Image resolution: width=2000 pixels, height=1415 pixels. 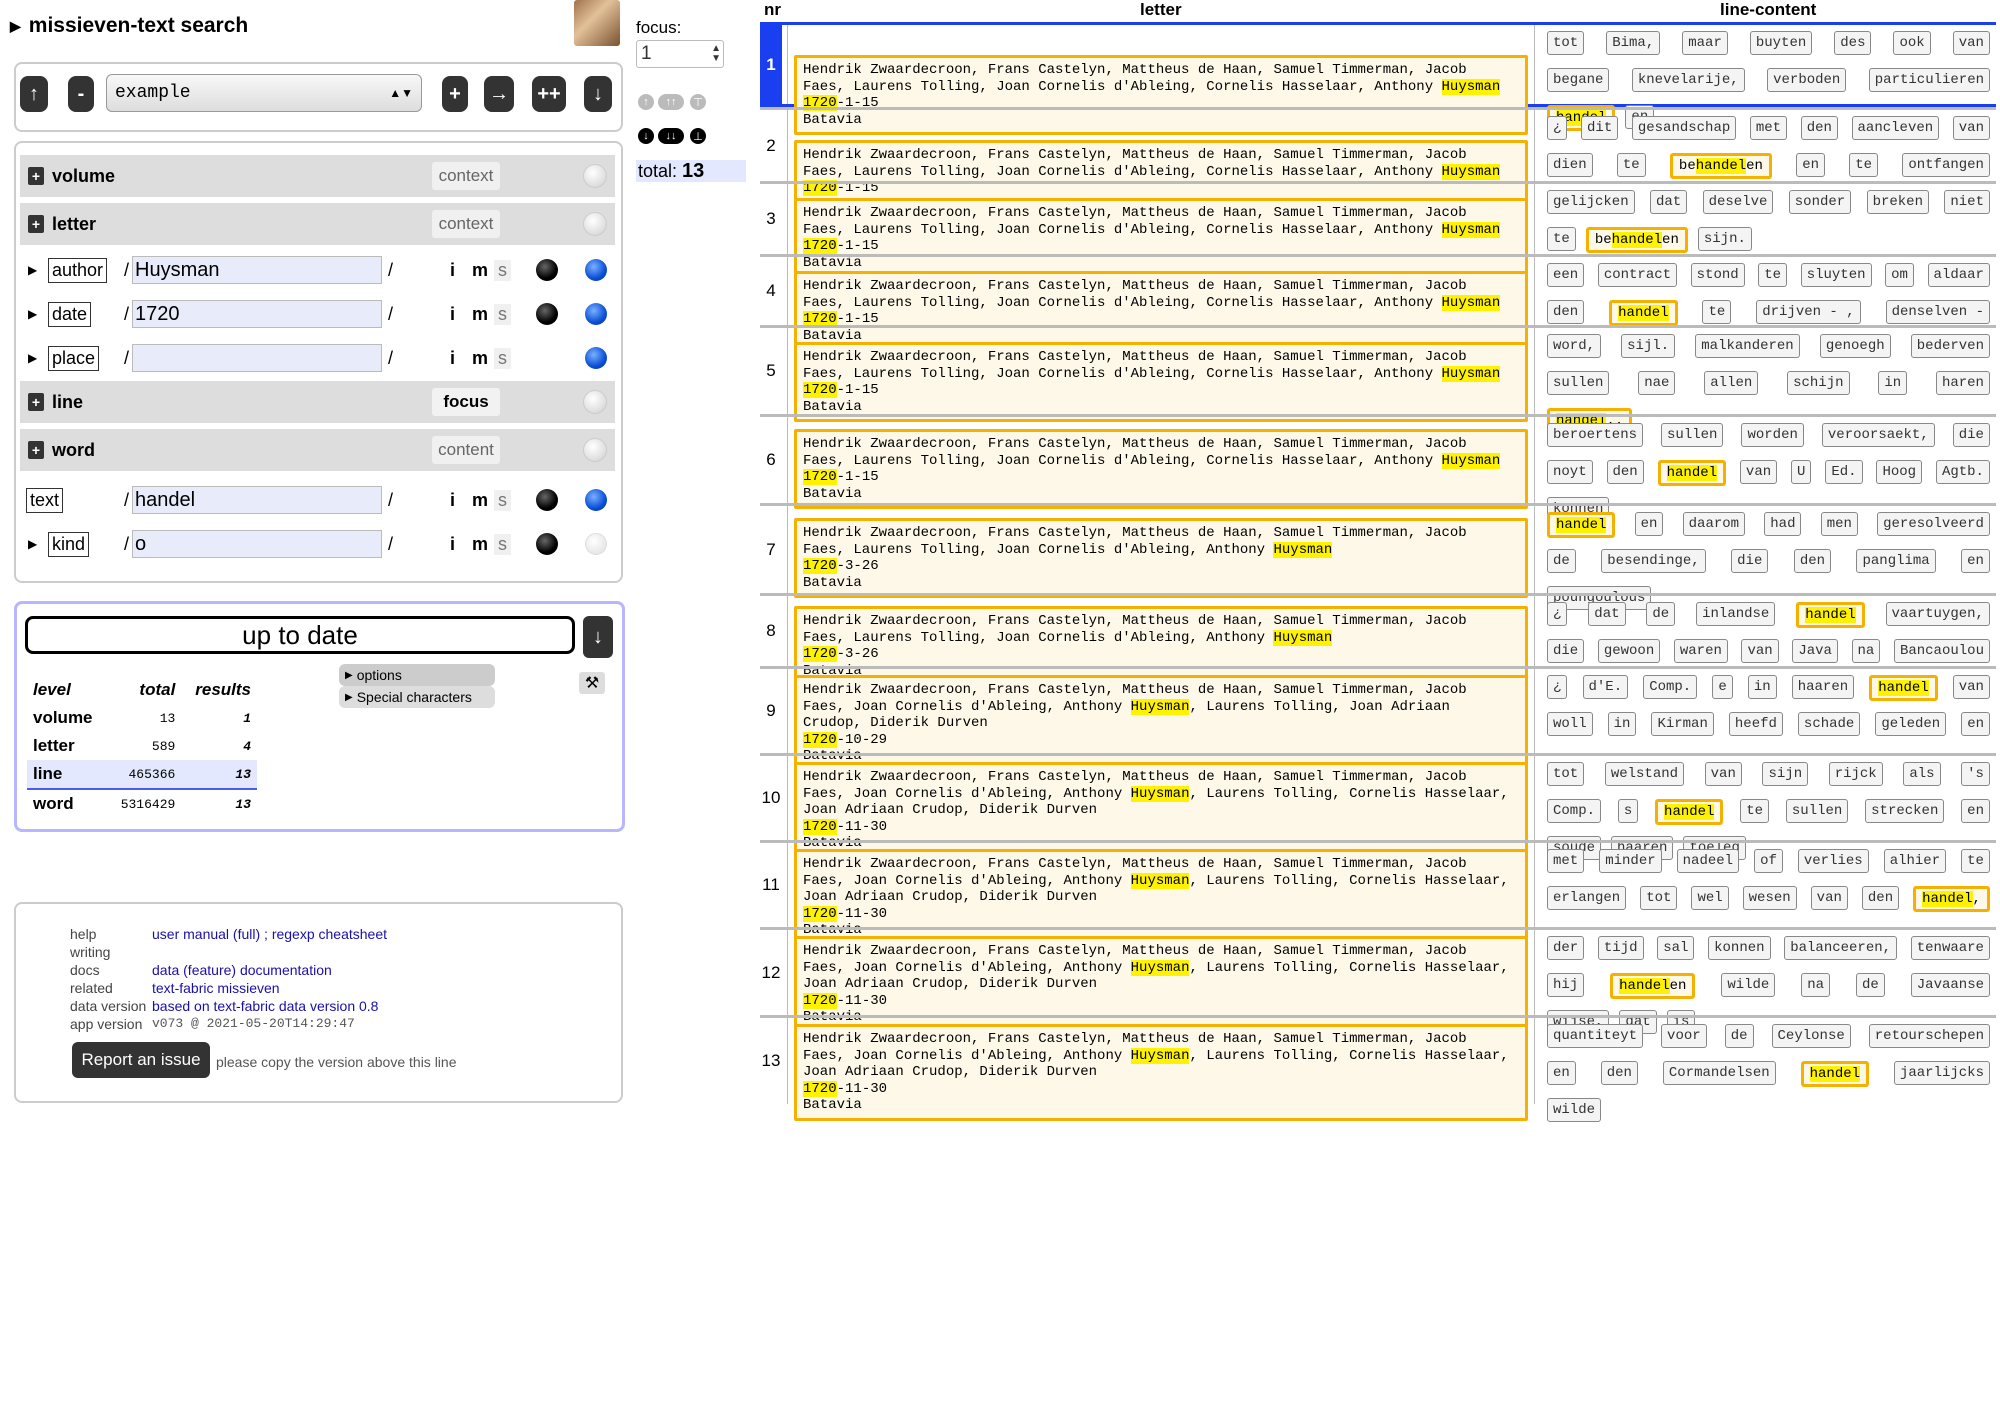 I want to click on word: tot, so click(x=1566, y=774).